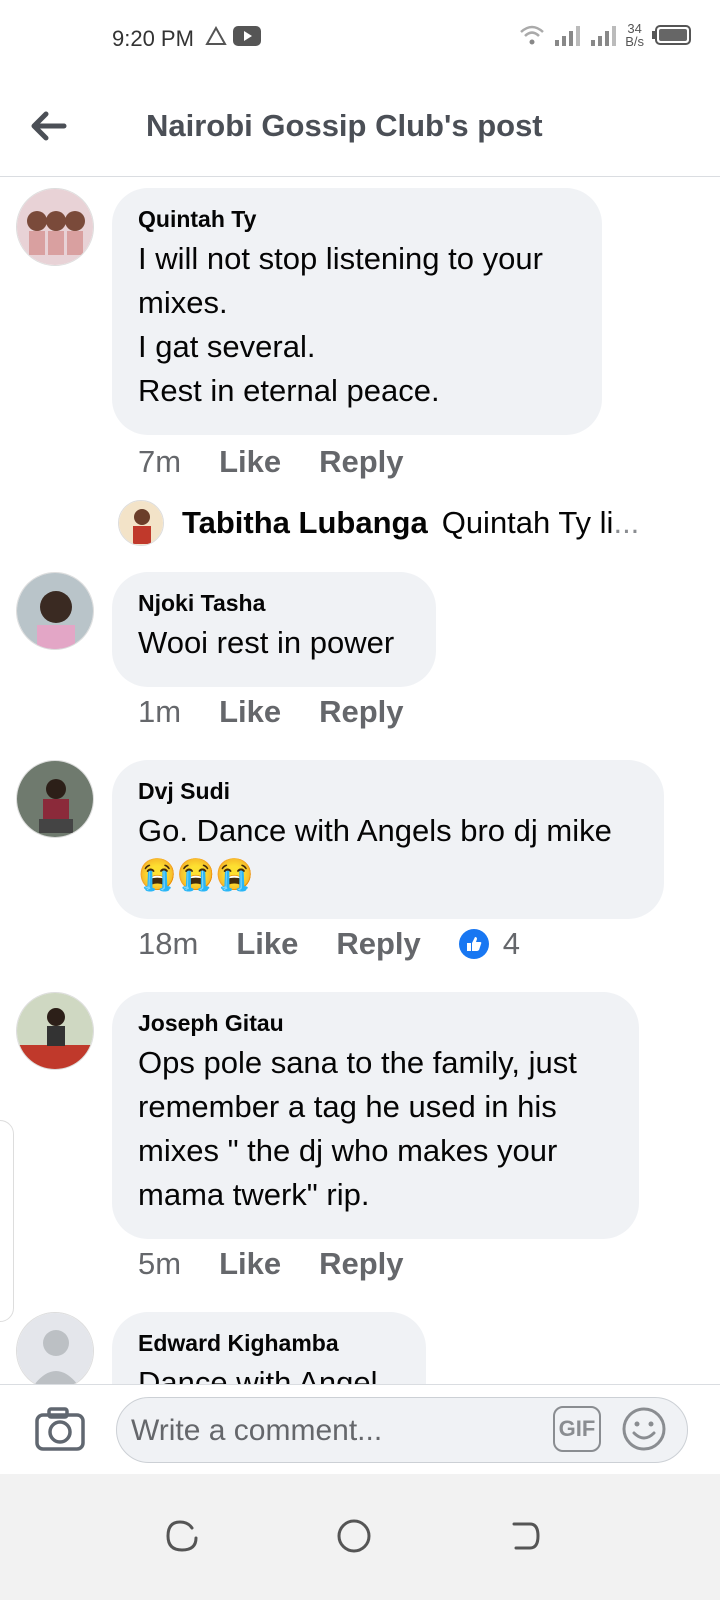 This screenshot has width=720, height=1600. I want to click on comment-author: Joseph Gitau, so click(375, 1023).